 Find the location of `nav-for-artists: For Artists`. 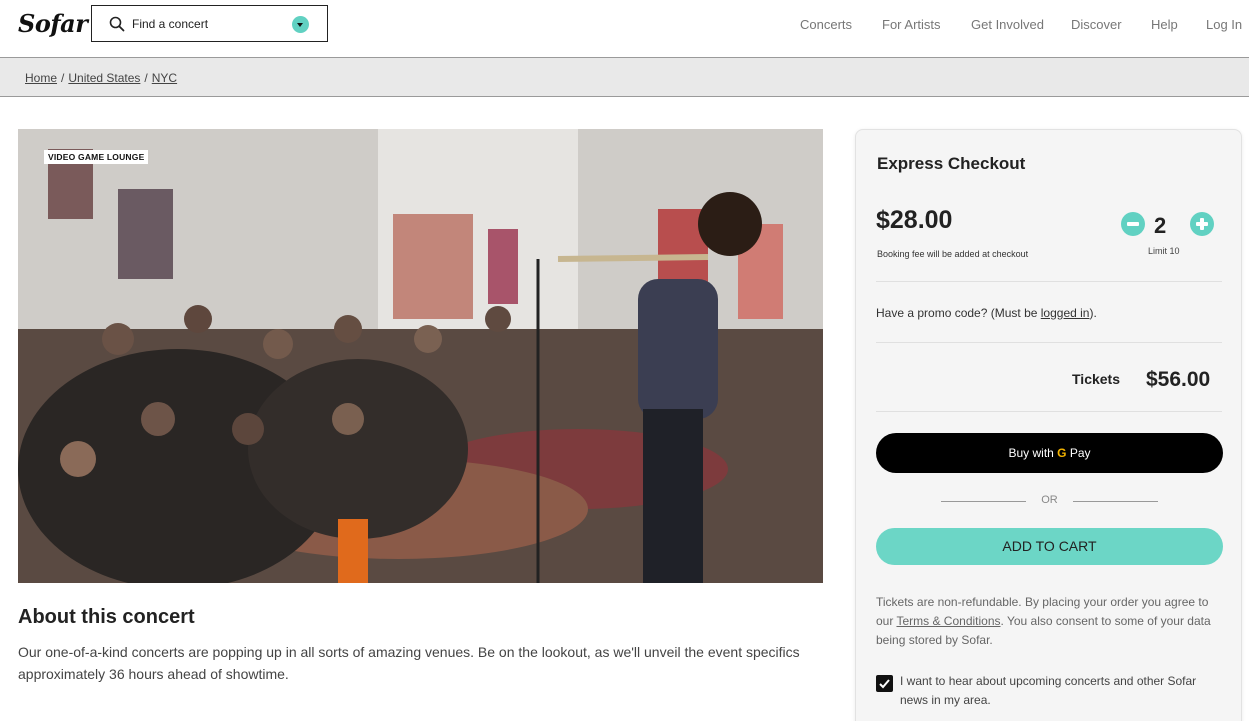

nav-for-artists: For Artists is located at coordinates (911, 24).